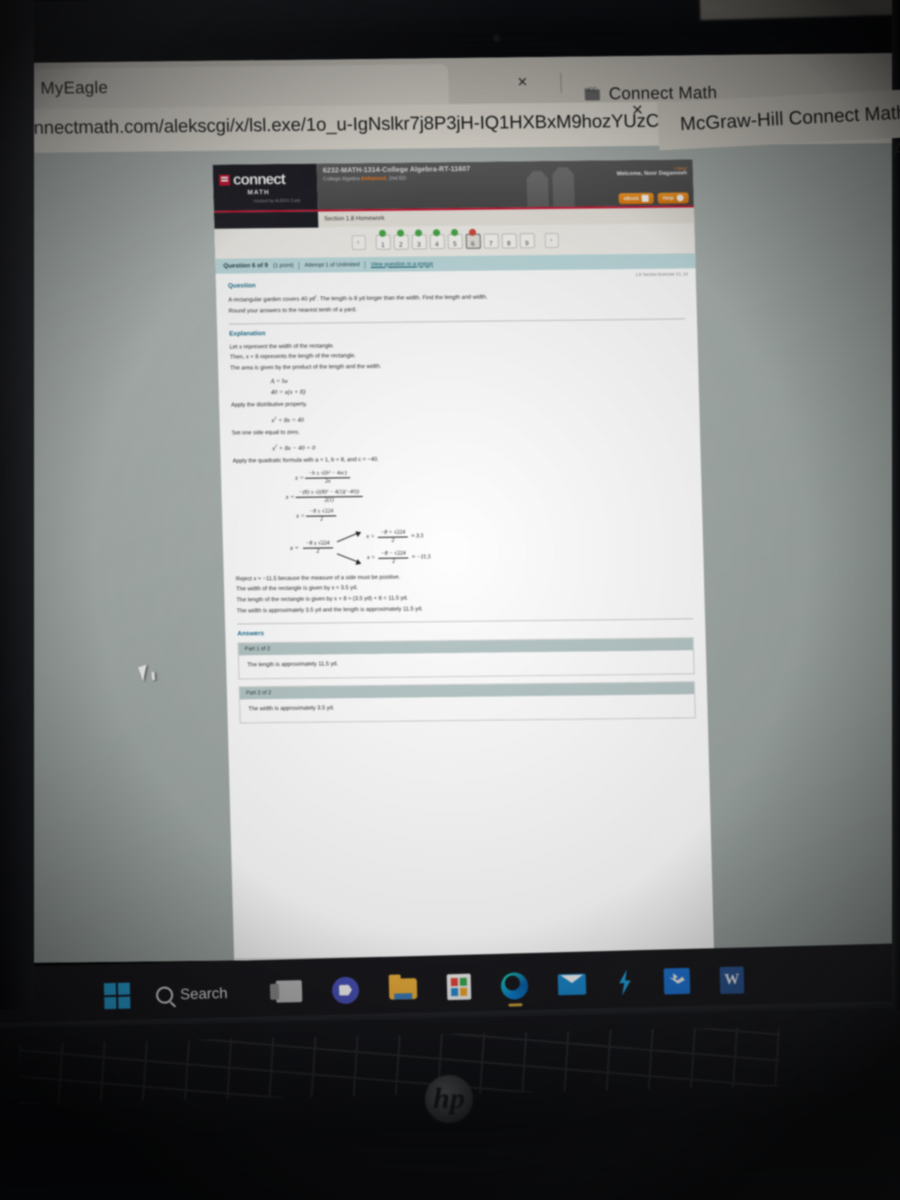 The height and width of the screenshot is (1200, 900). What do you see at coordinates (191, 994) in the screenshot?
I see `taskbar-search: Search` at bounding box center [191, 994].